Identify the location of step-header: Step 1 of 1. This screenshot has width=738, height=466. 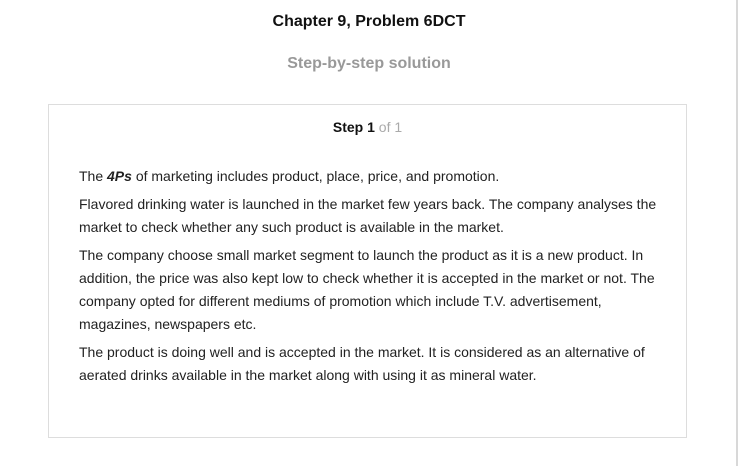
(367, 127).